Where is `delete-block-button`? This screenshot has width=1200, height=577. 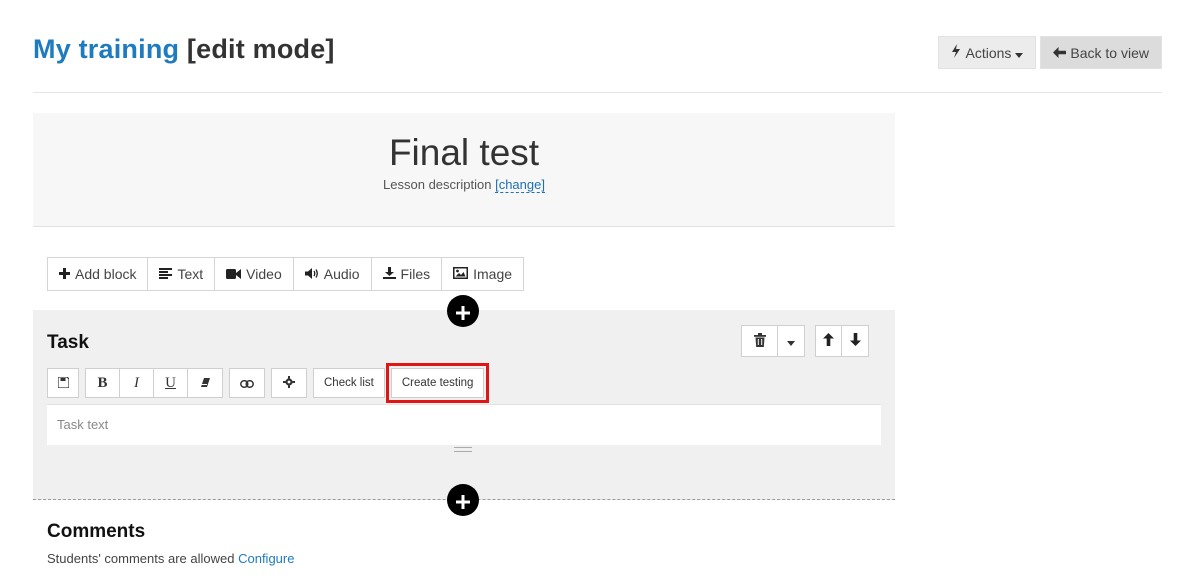 delete-block-button is located at coordinates (760, 341).